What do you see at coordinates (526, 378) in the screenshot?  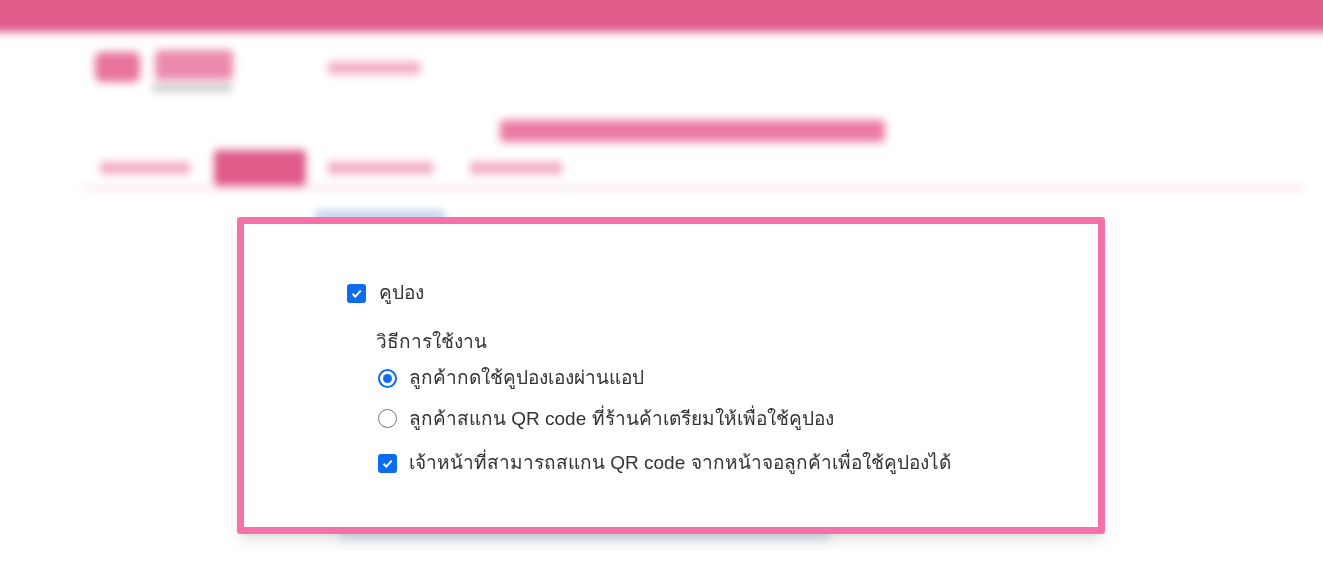 I see `radio-label: ลูกค้ากดใช้คูปองเองผ่านแอป` at bounding box center [526, 378].